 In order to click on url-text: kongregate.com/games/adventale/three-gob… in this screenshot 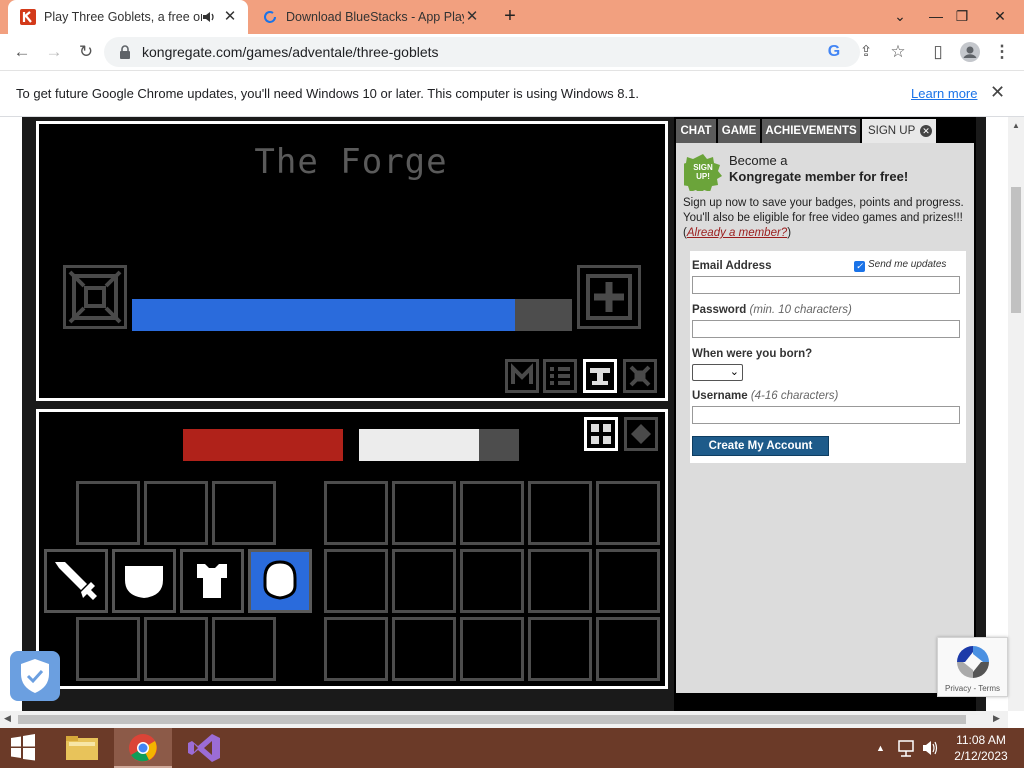, I will do `click(290, 52)`.